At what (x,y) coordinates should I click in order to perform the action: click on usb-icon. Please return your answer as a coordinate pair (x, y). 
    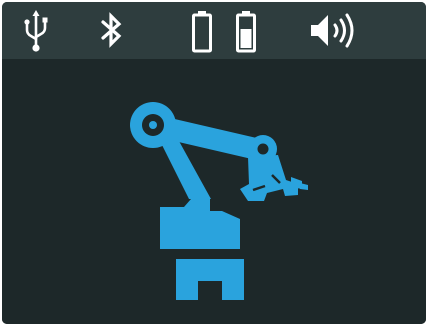
    Looking at the image, I should click on (36, 31).